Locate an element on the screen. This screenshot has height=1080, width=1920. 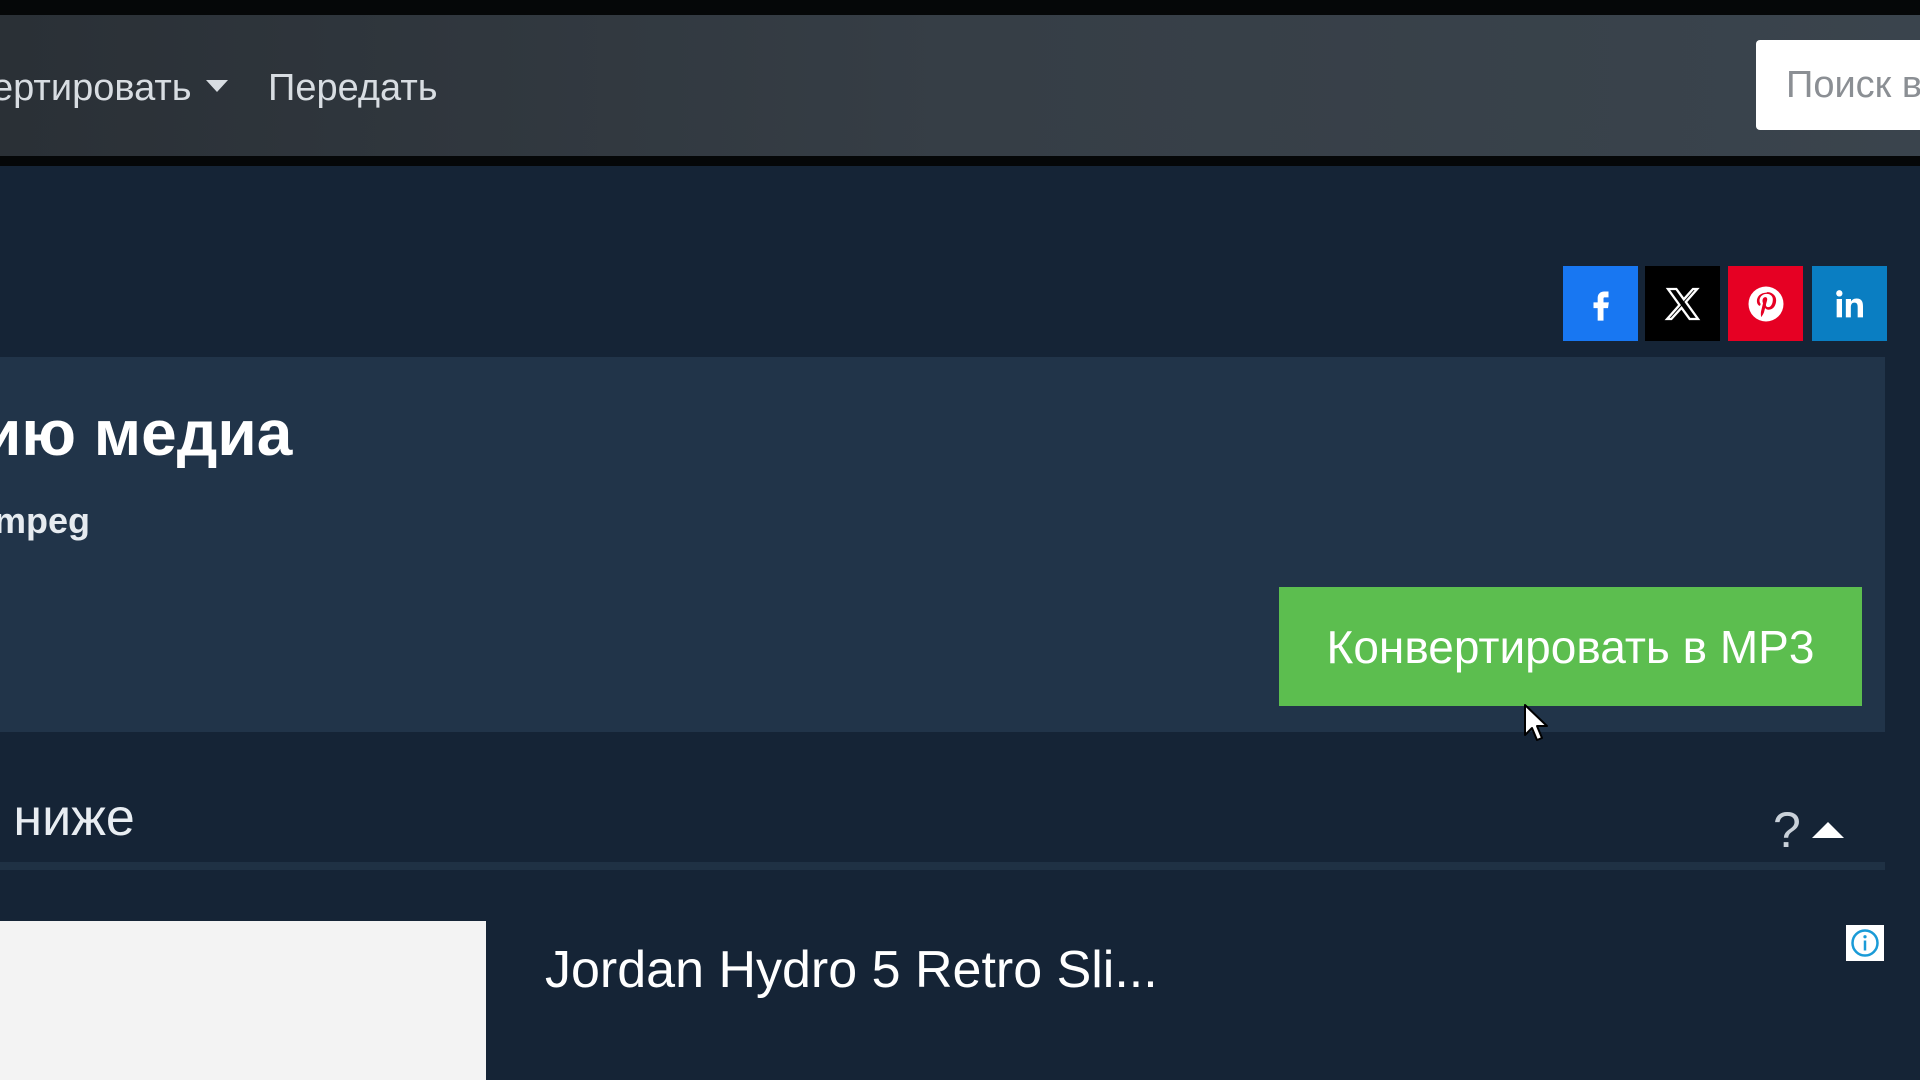
caret-down-icon is located at coordinates (217, 86).